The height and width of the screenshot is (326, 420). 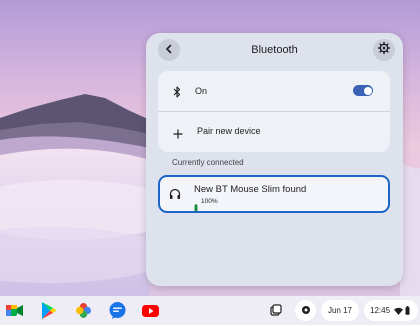 What do you see at coordinates (177, 94) in the screenshot?
I see `bluetooth-icon` at bounding box center [177, 94].